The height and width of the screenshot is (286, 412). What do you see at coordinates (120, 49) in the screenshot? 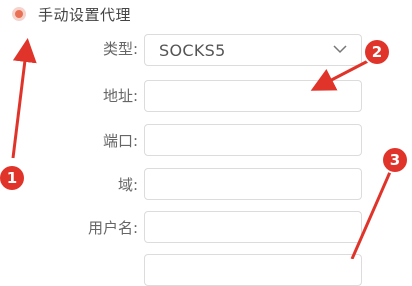
I see `type-label: 类型:` at bounding box center [120, 49].